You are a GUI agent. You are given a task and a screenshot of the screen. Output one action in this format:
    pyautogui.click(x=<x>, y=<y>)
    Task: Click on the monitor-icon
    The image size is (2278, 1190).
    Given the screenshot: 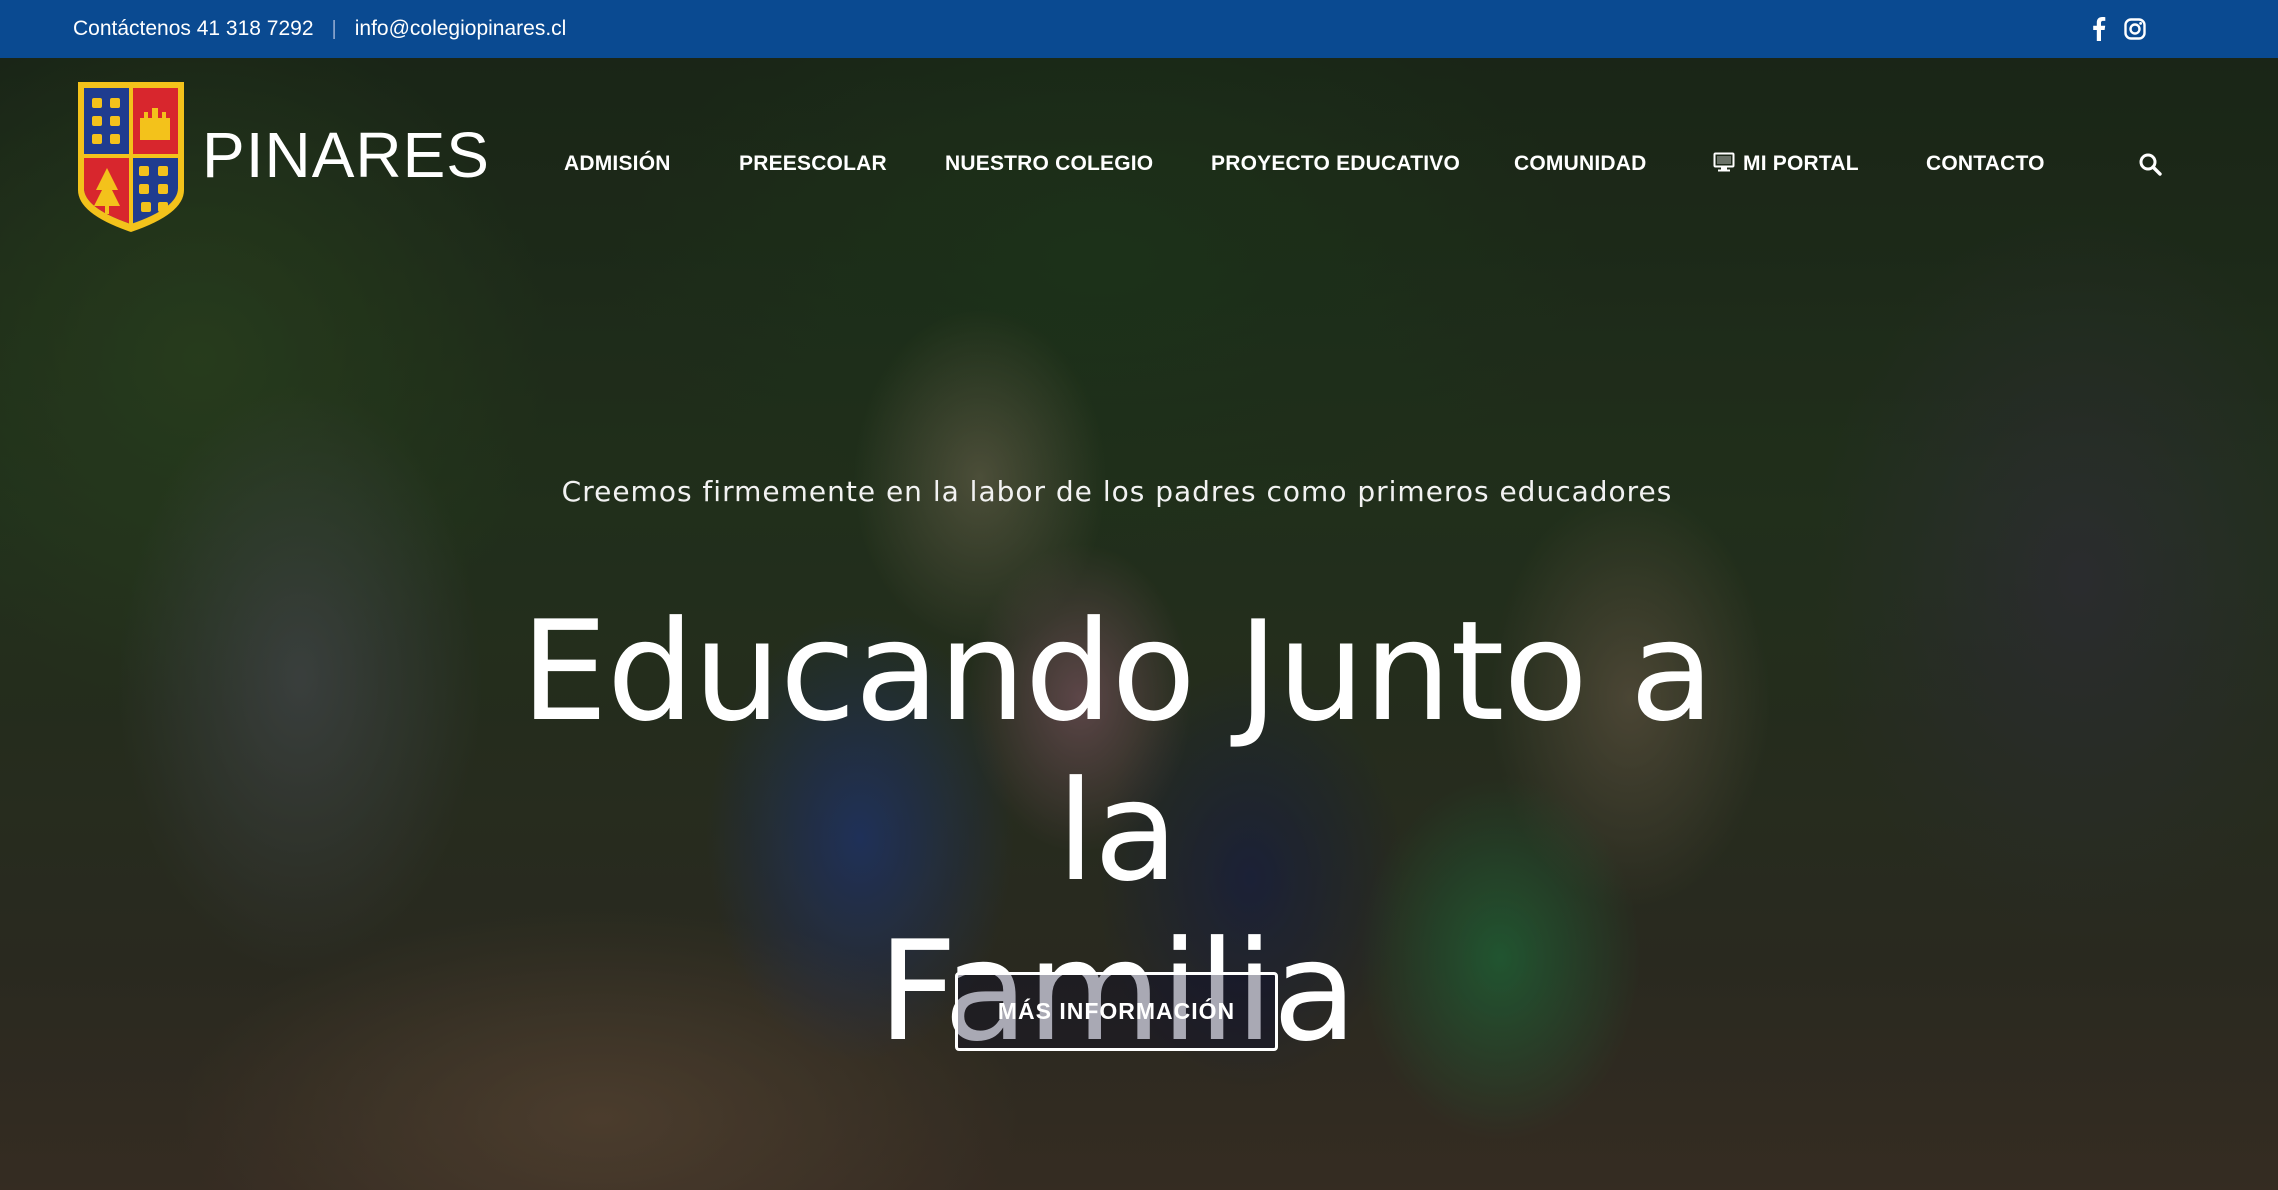 What is the action you would take?
    pyautogui.click(x=1724, y=162)
    